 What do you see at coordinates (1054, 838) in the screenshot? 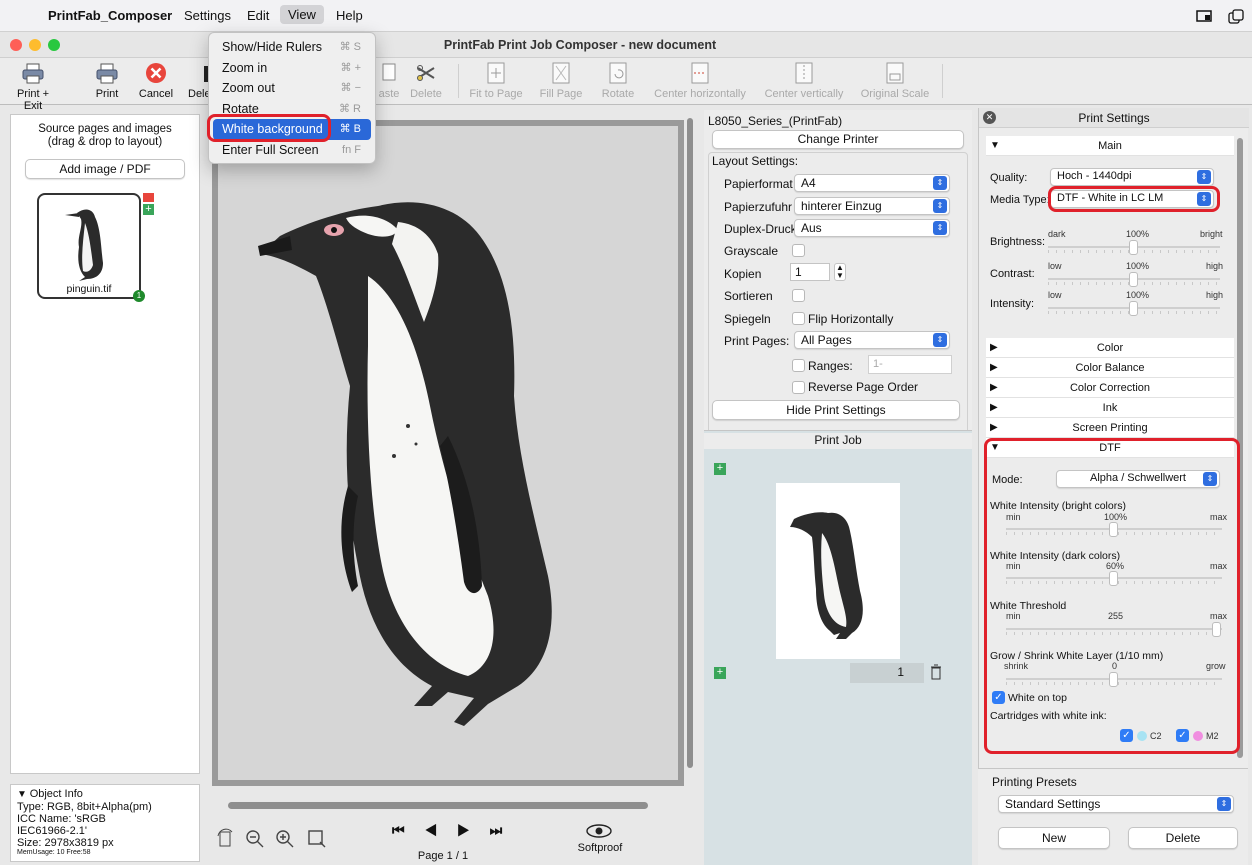
I see `new-preset-button: New` at bounding box center [1054, 838].